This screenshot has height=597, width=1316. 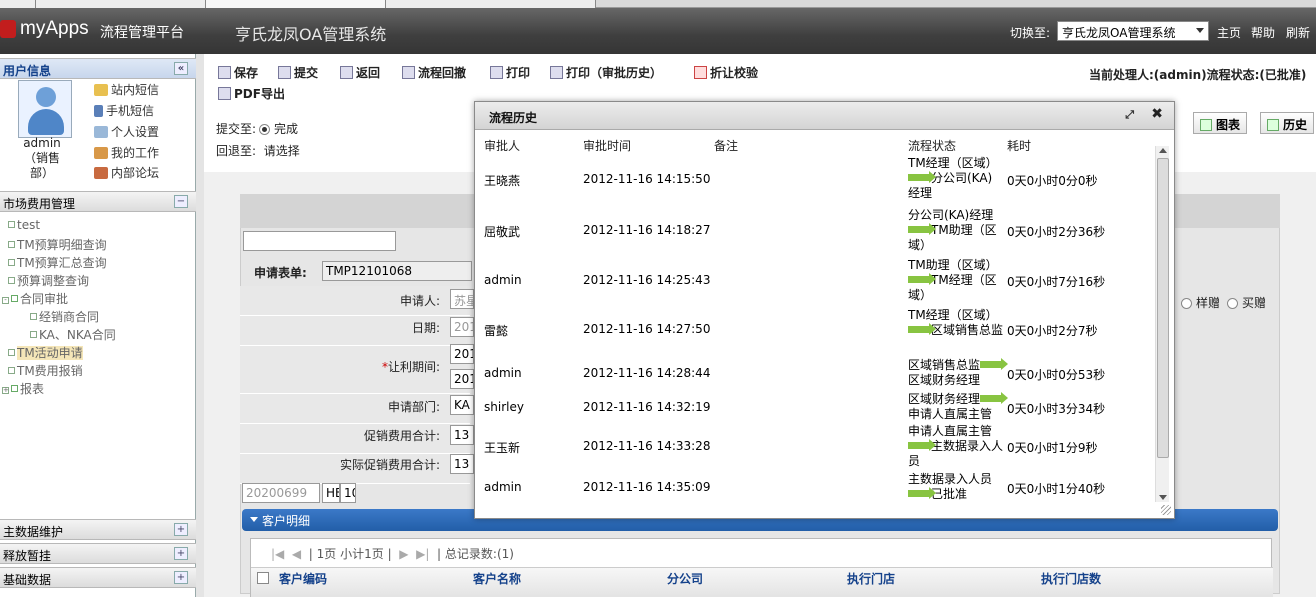 What do you see at coordinates (1071, 578) in the screenshot?
I see `column-store-count: 执行门店数` at bounding box center [1071, 578].